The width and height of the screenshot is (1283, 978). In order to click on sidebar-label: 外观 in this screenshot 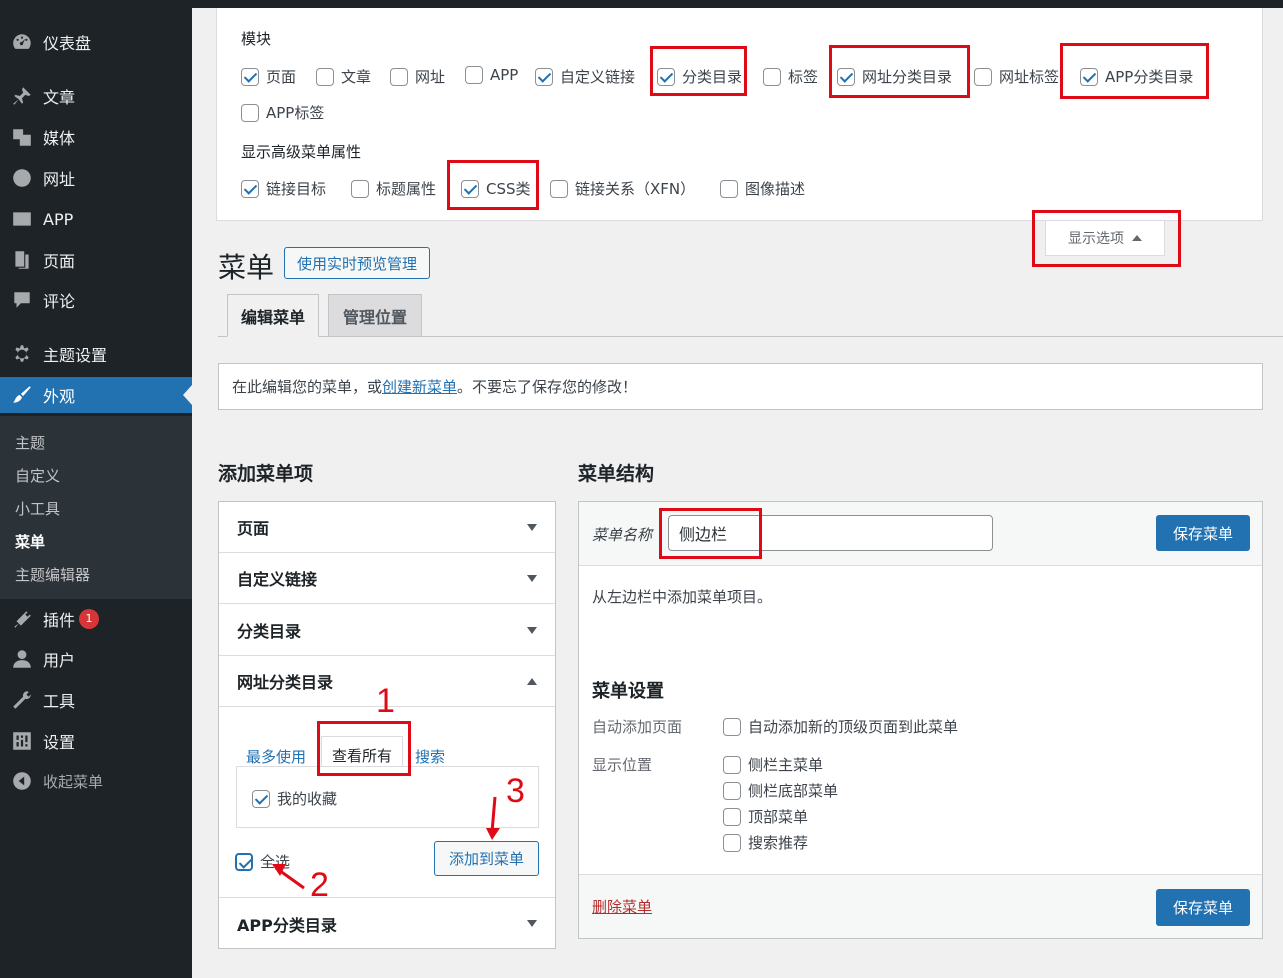, I will do `click(59, 396)`.